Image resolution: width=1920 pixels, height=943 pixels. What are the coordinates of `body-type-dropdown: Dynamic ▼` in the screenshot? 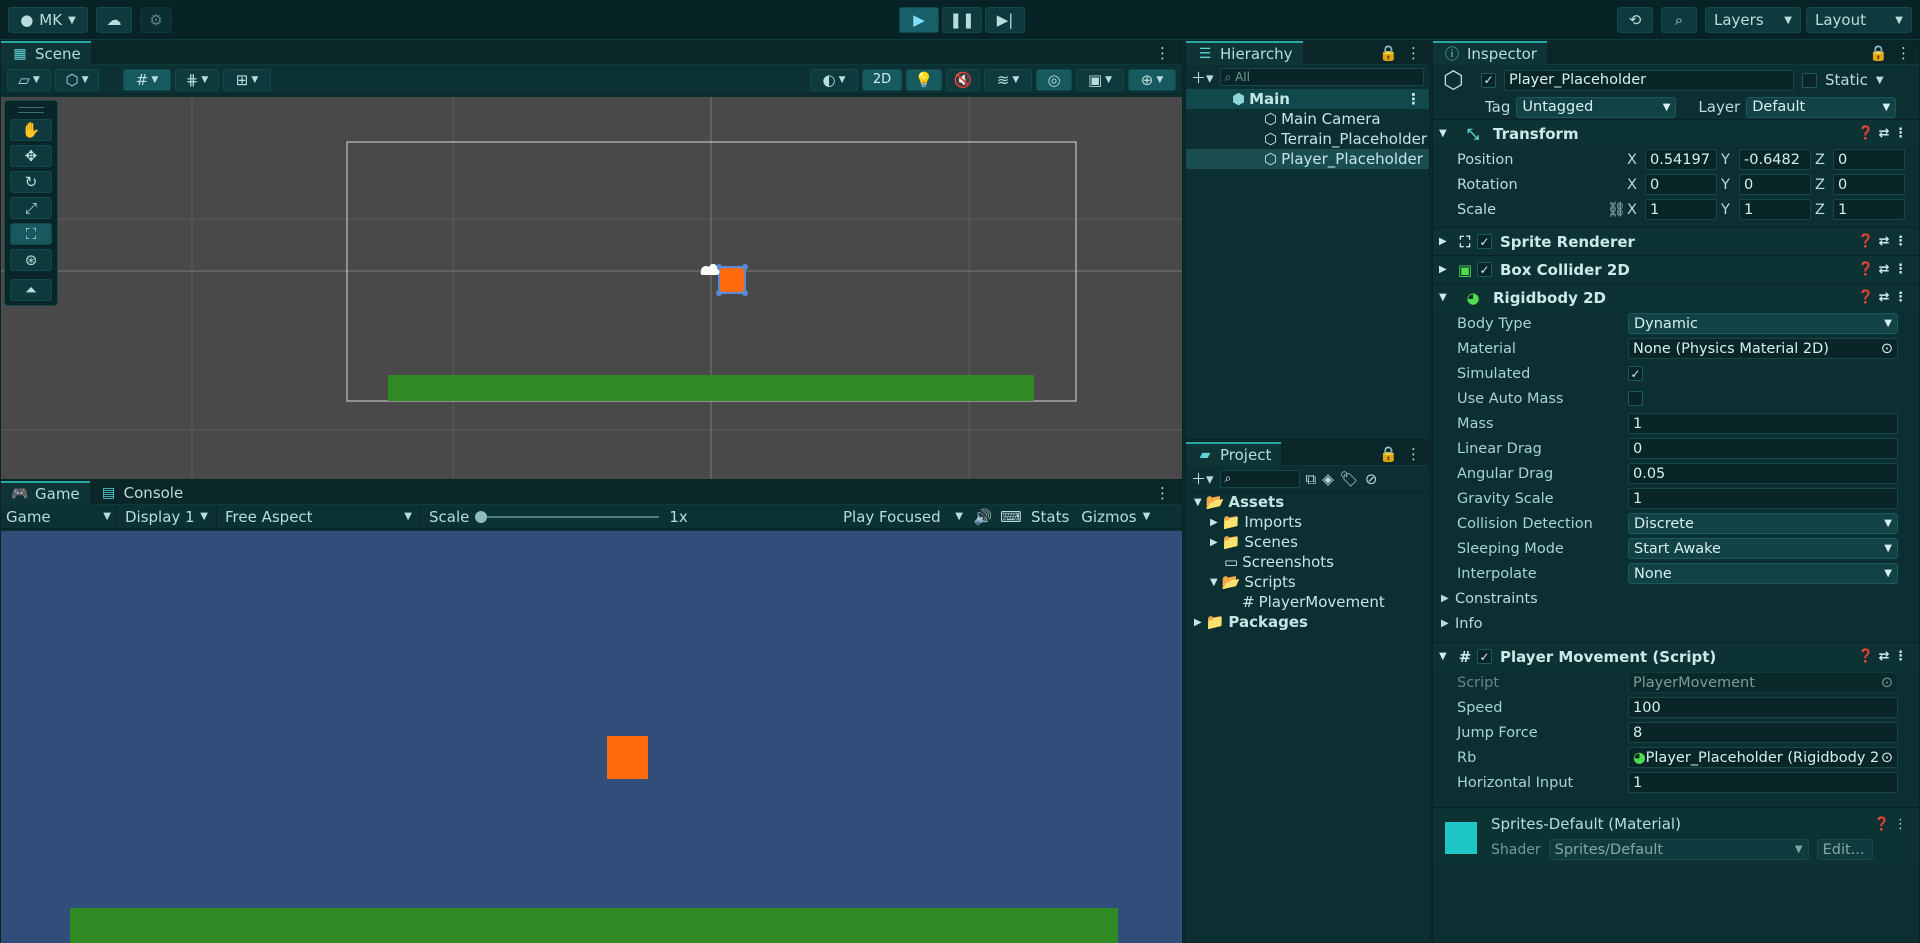 It's located at (1763, 323).